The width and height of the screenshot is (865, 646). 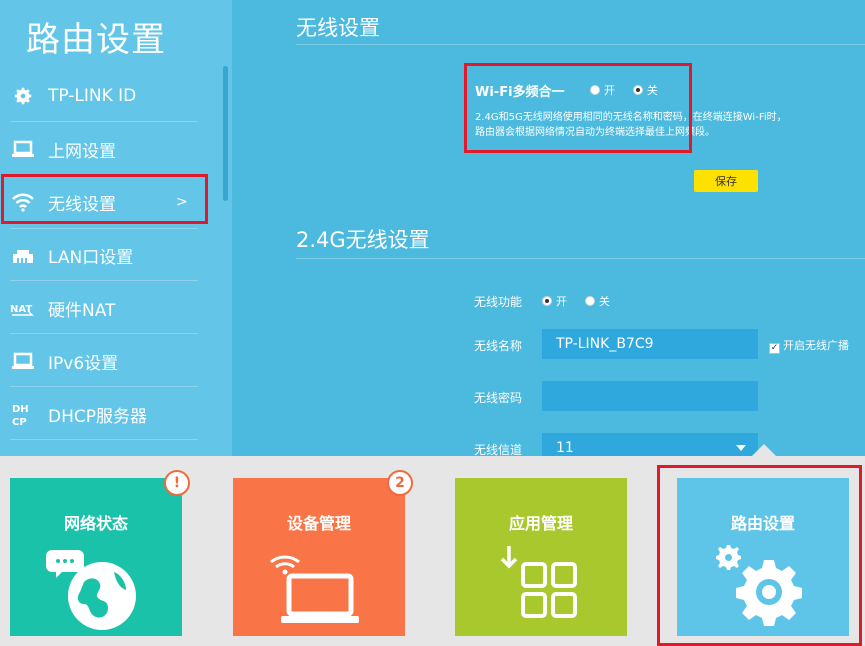 I want to click on sidebar-item-label: 上网设置, so click(x=82, y=151).